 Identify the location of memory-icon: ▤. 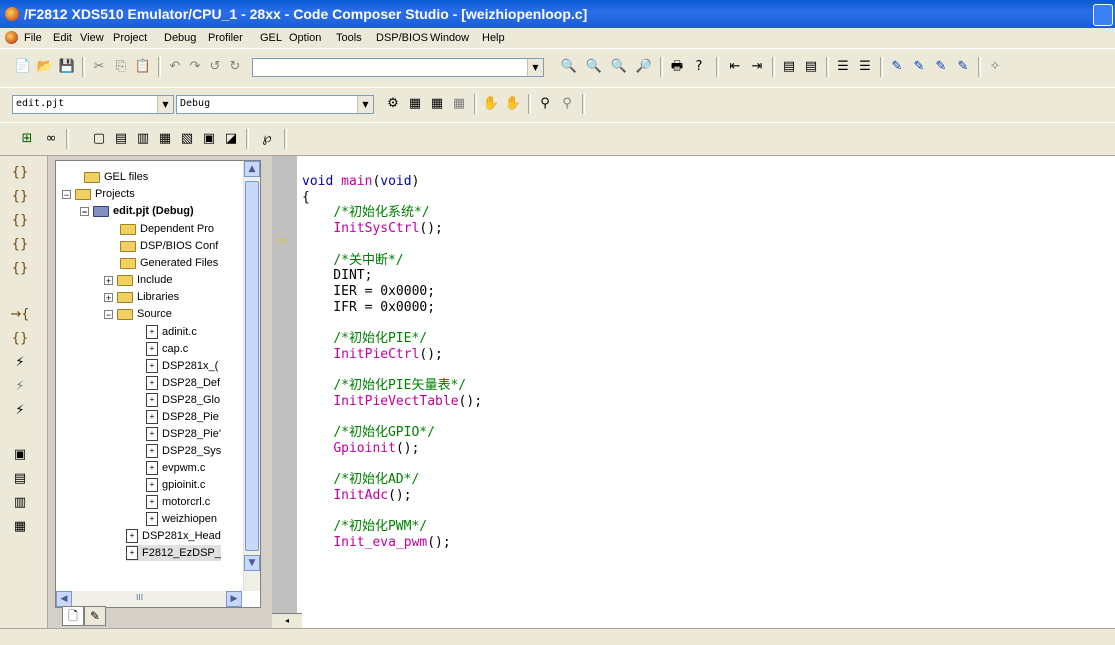
(20, 479).